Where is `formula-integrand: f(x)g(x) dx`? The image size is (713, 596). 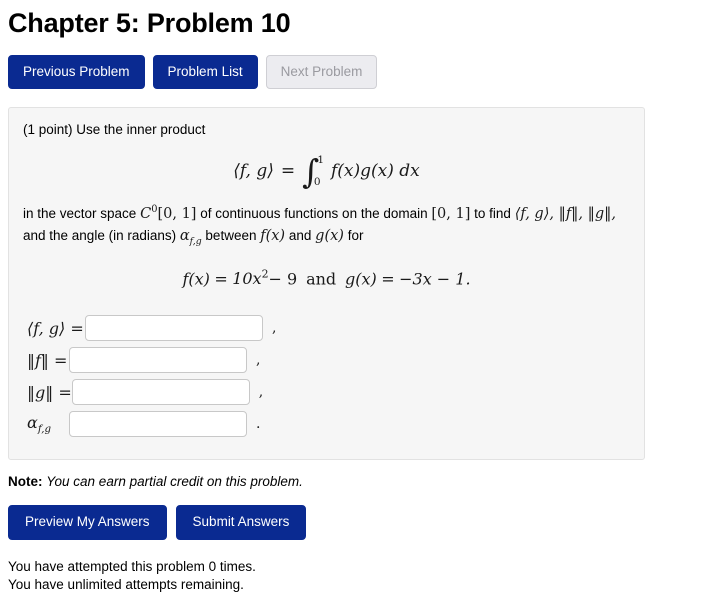 formula-integrand: f(x)g(x) dx is located at coordinates (375, 170).